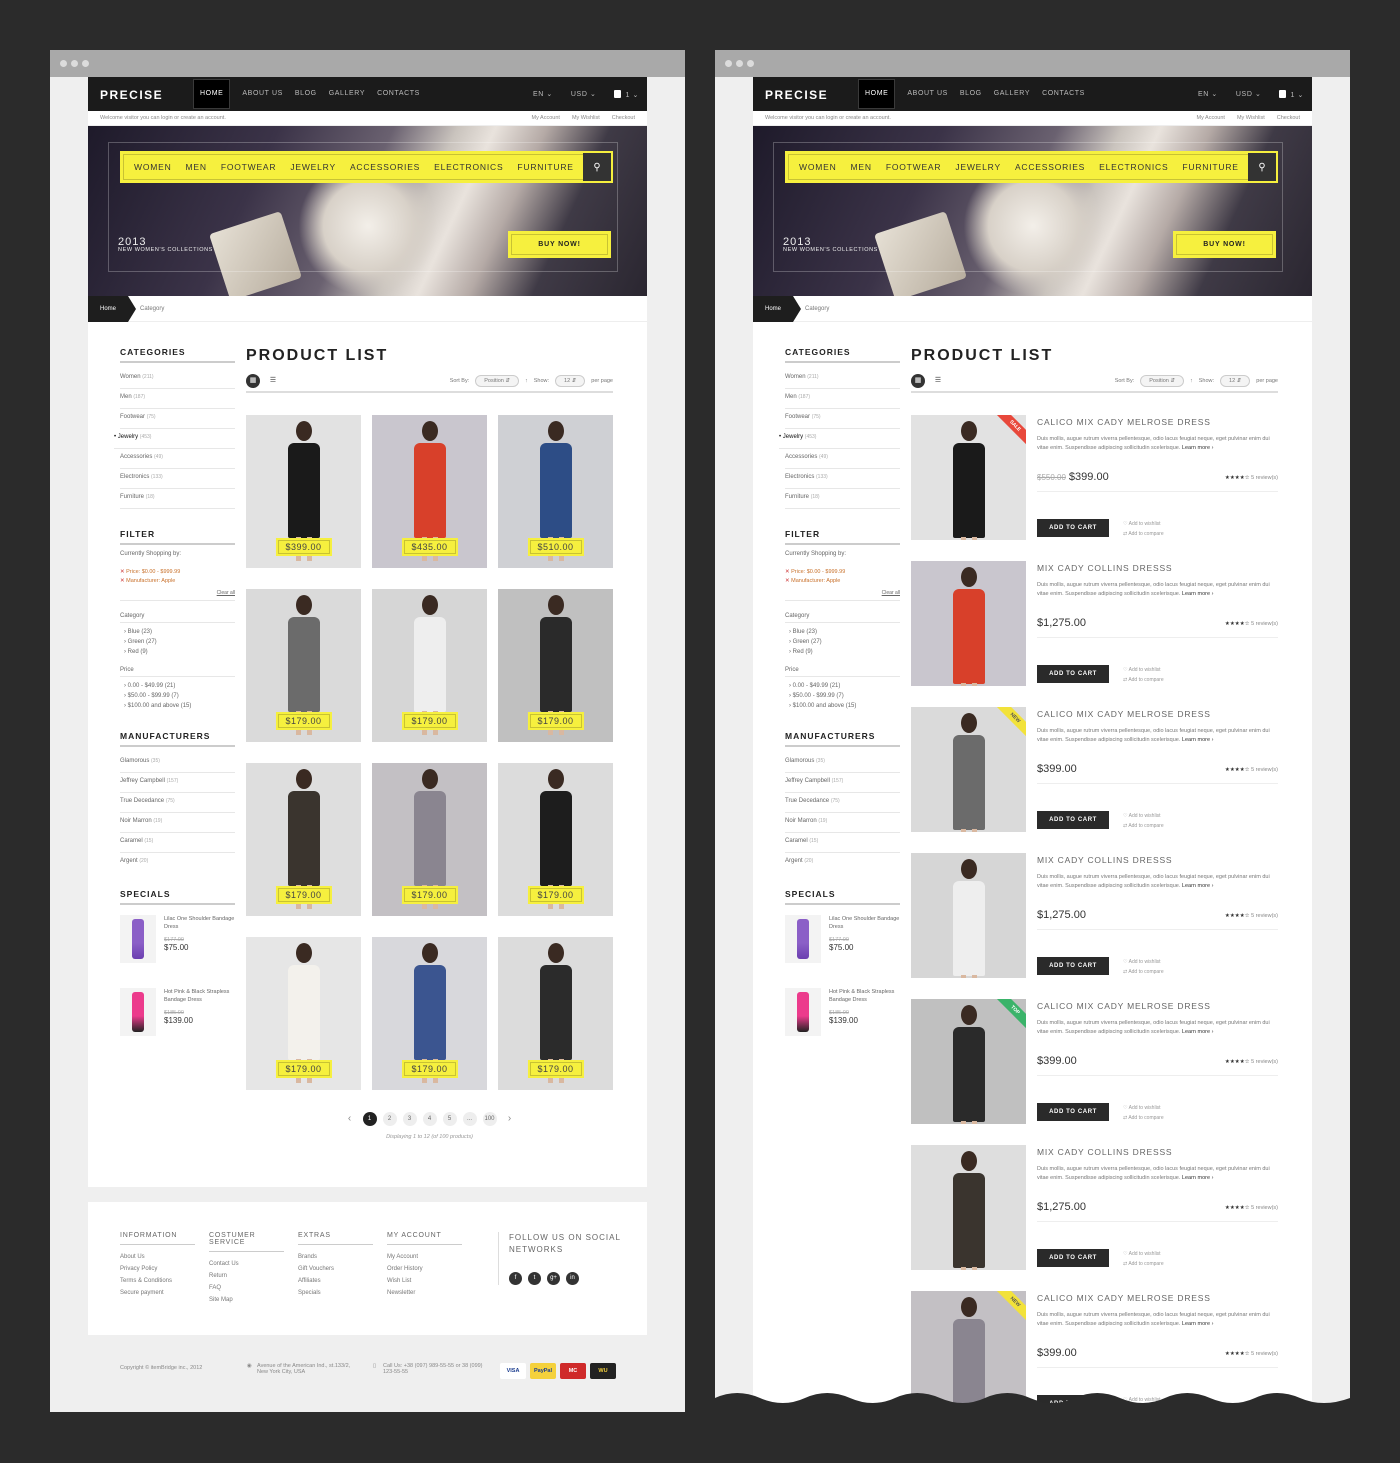  Describe the element at coordinates (177, 696) in the screenshot. I see `price-filter-option: › $50.00 - $99.99 (7)` at that location.